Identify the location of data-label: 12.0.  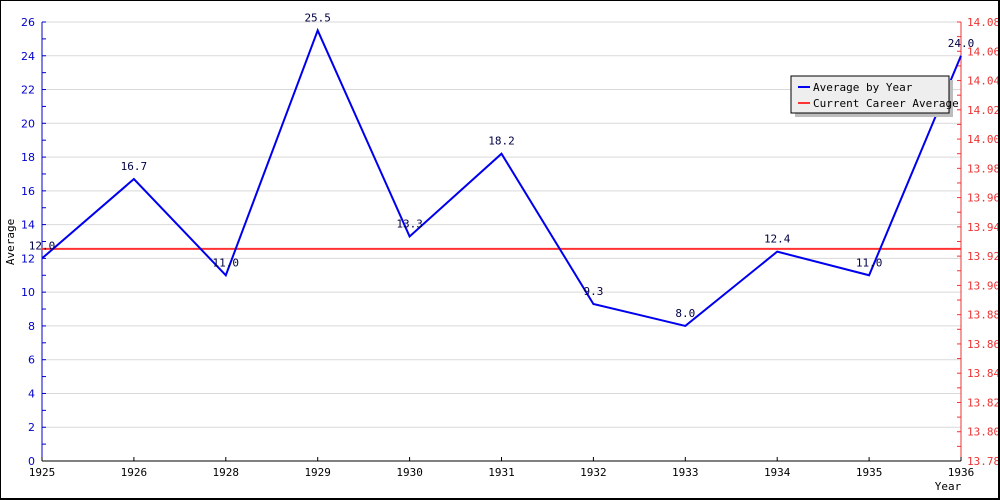
(42, 245).